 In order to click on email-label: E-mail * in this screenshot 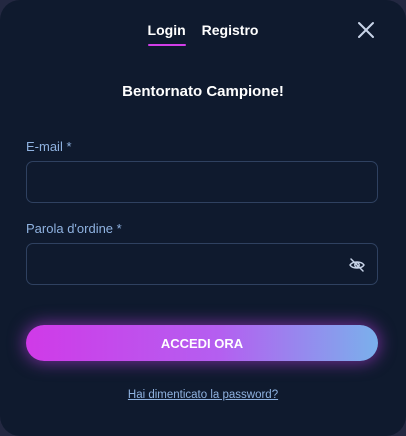, I will do `click(49, 146)`.